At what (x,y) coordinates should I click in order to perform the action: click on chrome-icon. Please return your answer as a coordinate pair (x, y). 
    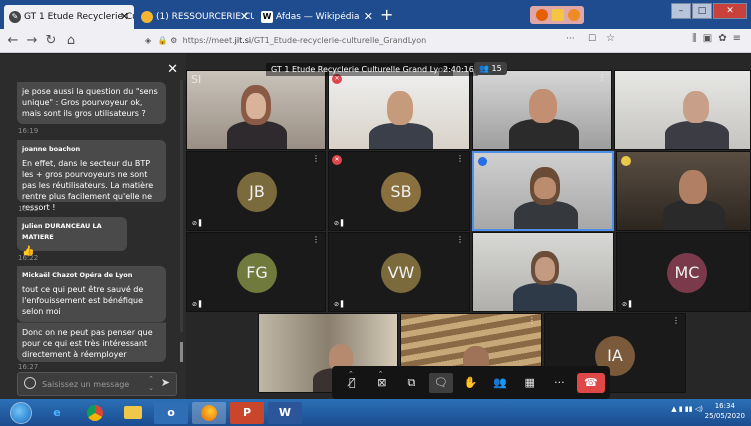
    Looking at the image, I should click on (95, 413).